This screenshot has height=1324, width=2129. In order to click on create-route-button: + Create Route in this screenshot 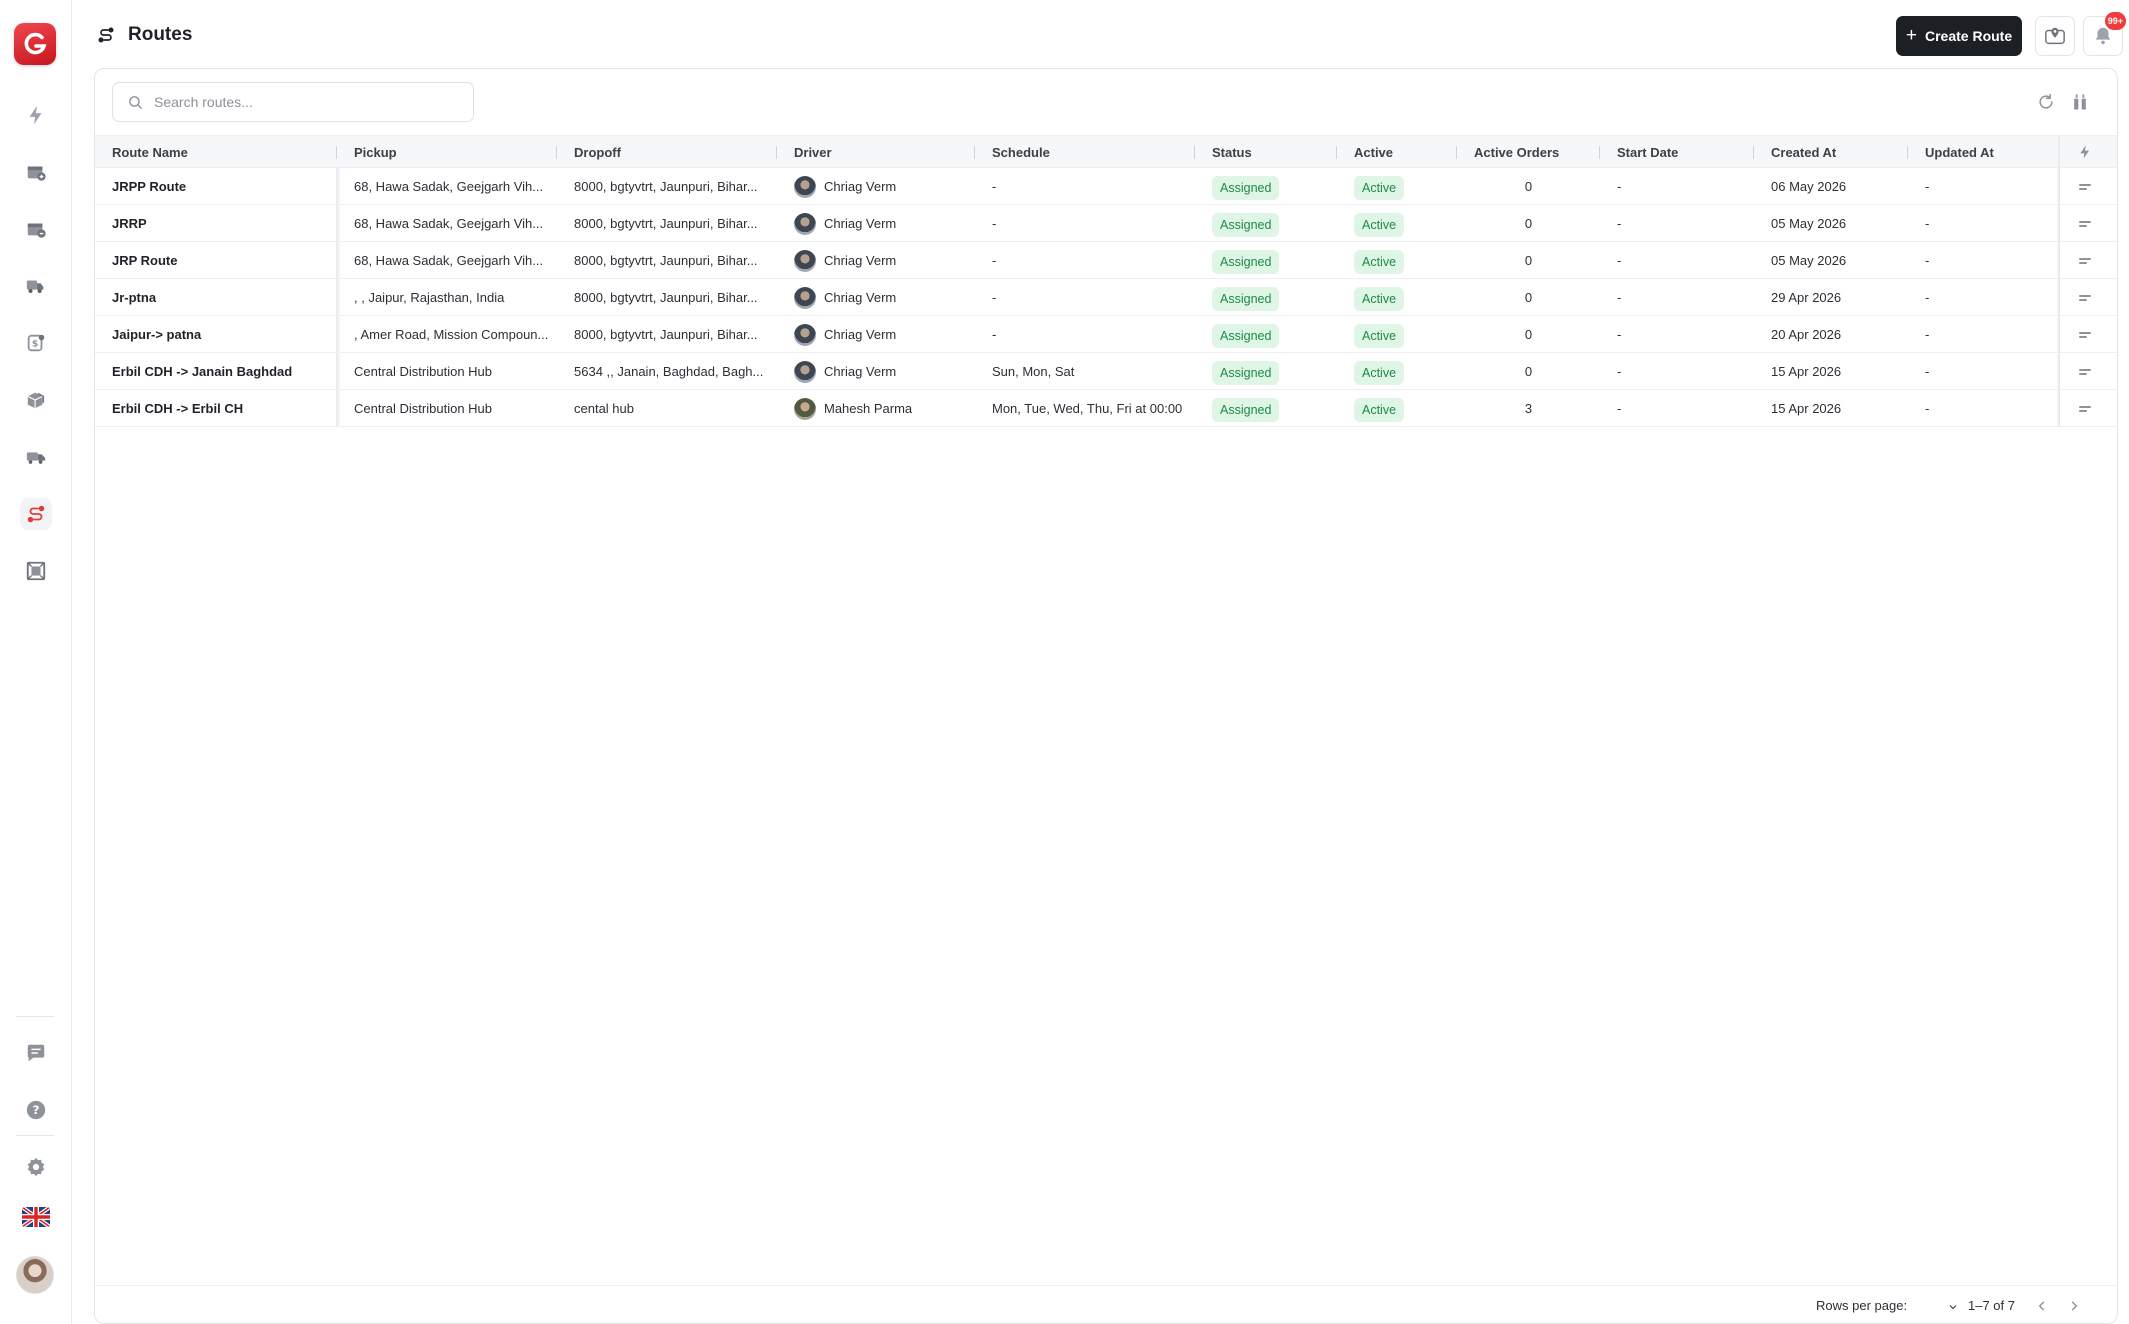, I will do `click(1959, 36)`.